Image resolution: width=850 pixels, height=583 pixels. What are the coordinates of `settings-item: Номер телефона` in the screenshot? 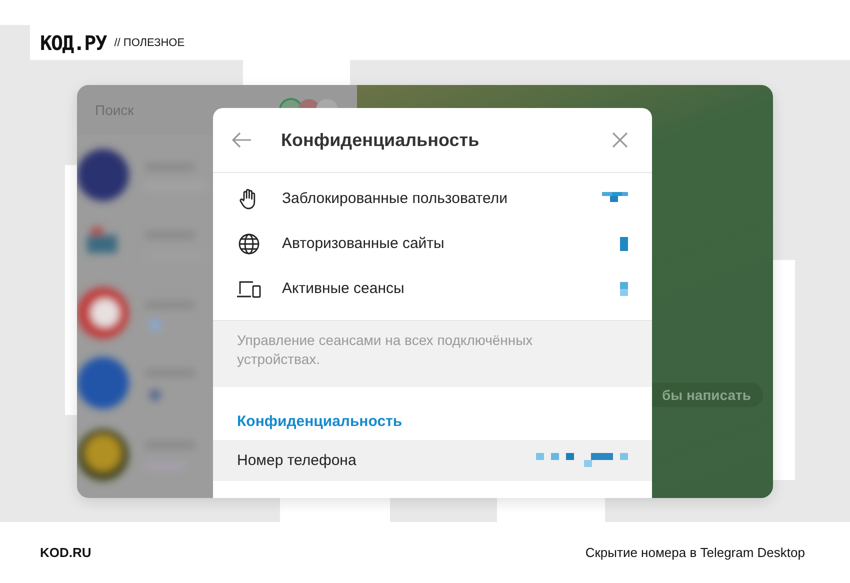 It's located at (432, 460).